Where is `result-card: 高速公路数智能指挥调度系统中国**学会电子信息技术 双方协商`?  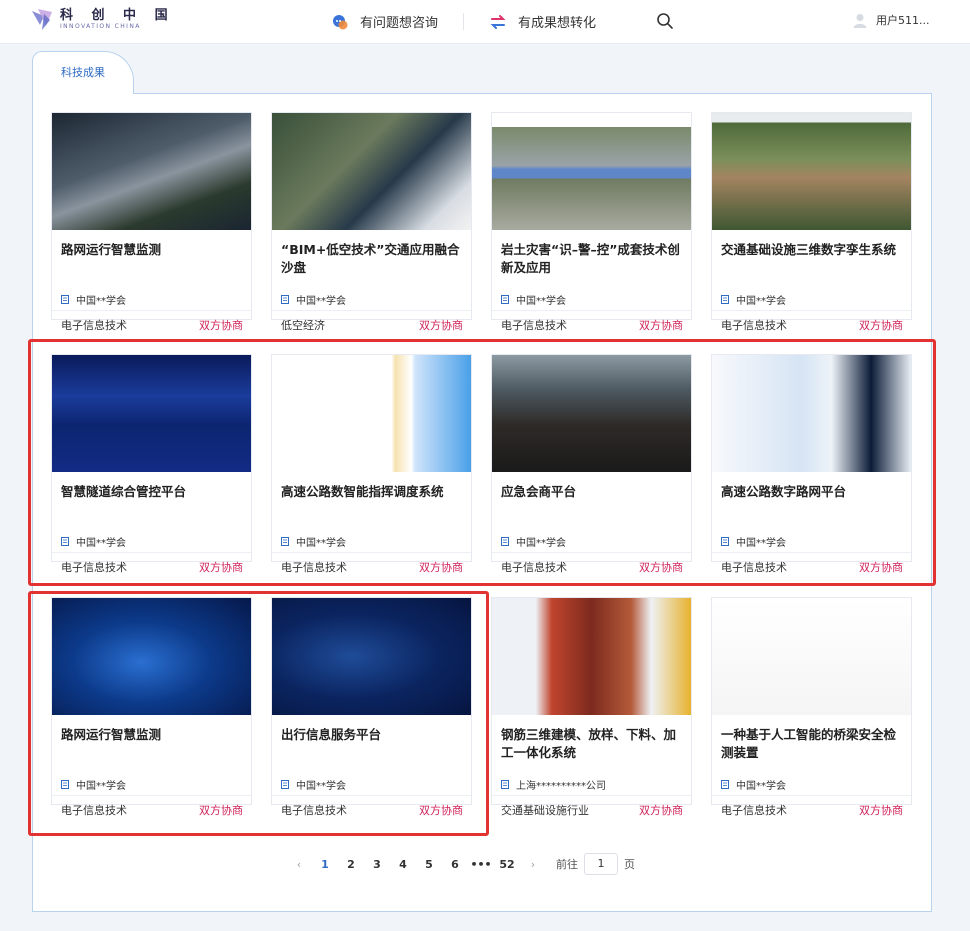 result-card: 高速公路数智能指挥调度系统中国**学会电子信息技术 双方协商 is located at coordinates (371, 464).